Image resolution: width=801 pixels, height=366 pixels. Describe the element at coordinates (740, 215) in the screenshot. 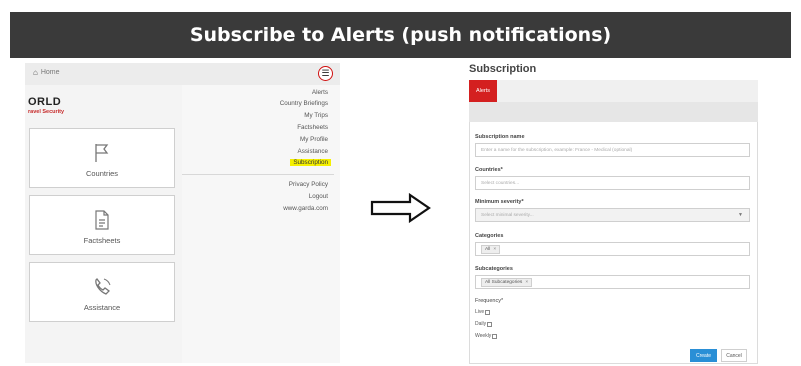

I see `chevron-down-icon: ▼` at that location.